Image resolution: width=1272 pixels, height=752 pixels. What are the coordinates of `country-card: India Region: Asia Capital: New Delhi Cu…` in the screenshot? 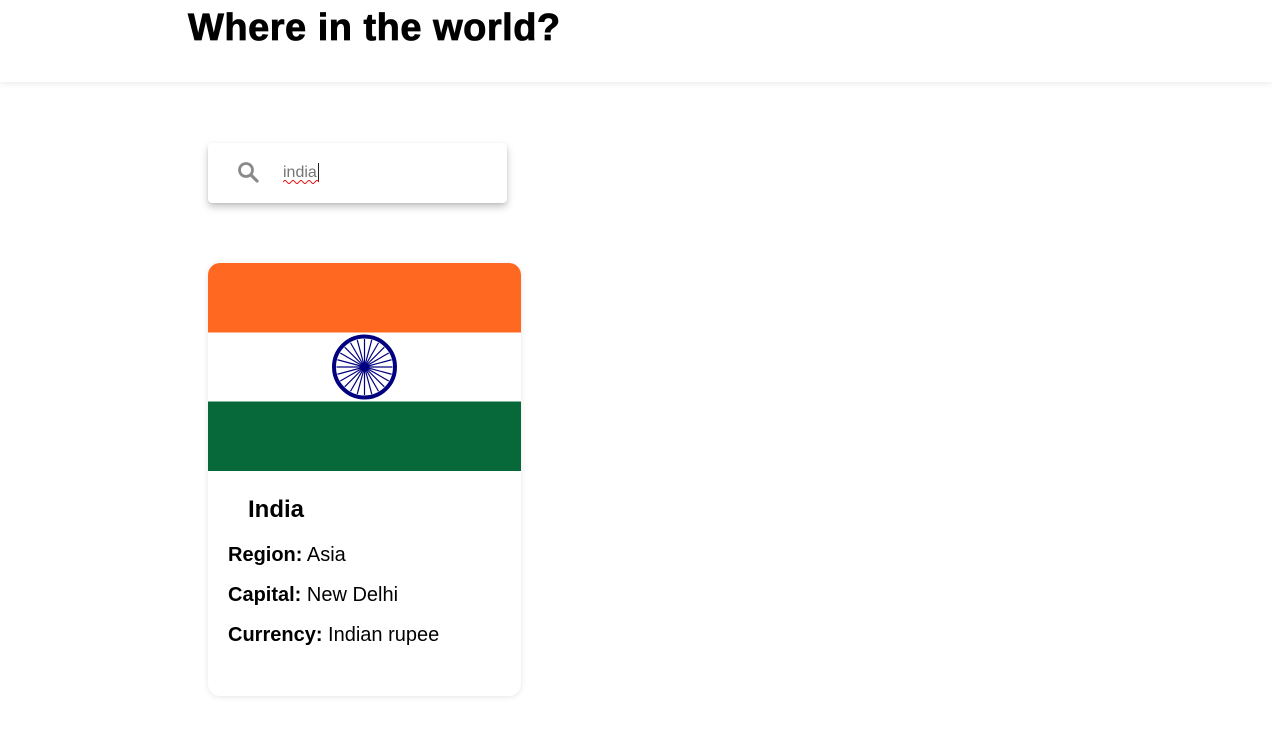 It's located at (364, 479).